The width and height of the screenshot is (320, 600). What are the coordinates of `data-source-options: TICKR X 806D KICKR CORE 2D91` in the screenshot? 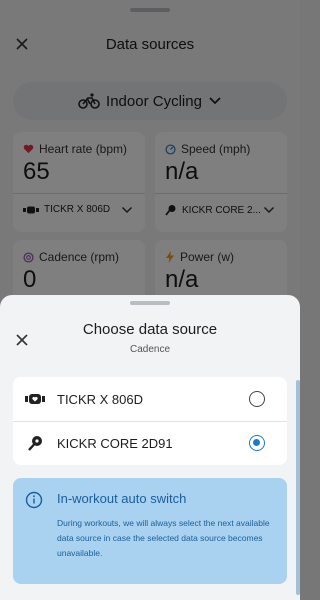 It's located at (150, 421).